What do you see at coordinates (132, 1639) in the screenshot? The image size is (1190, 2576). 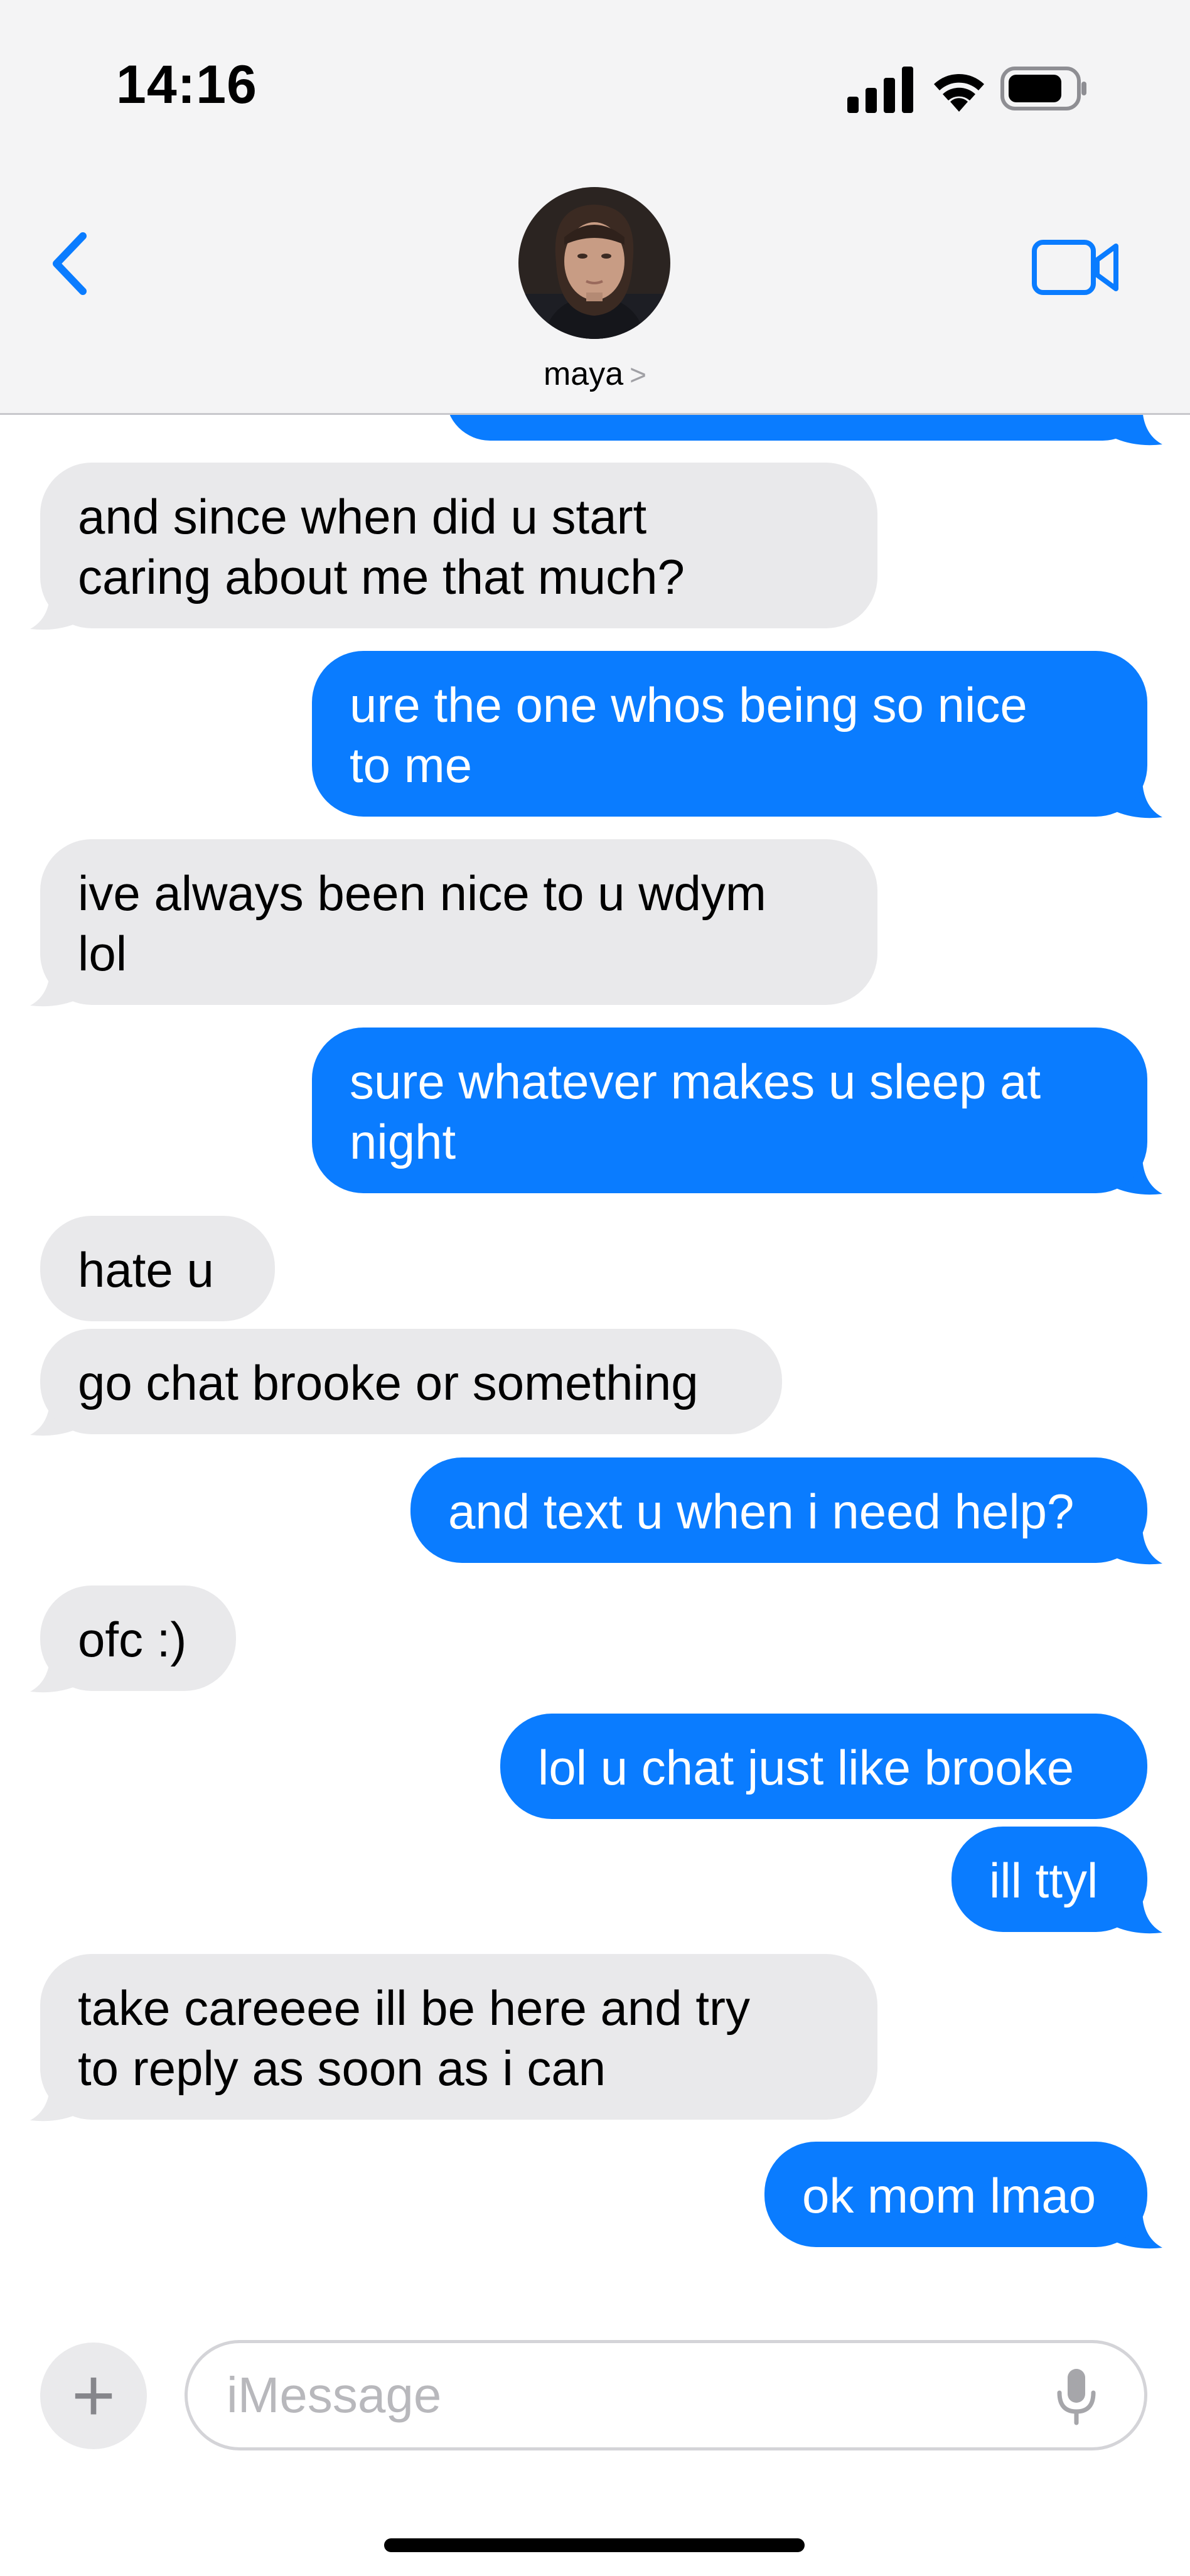 I see `message-text: ofc :)` at bounding box center [132, 1639].